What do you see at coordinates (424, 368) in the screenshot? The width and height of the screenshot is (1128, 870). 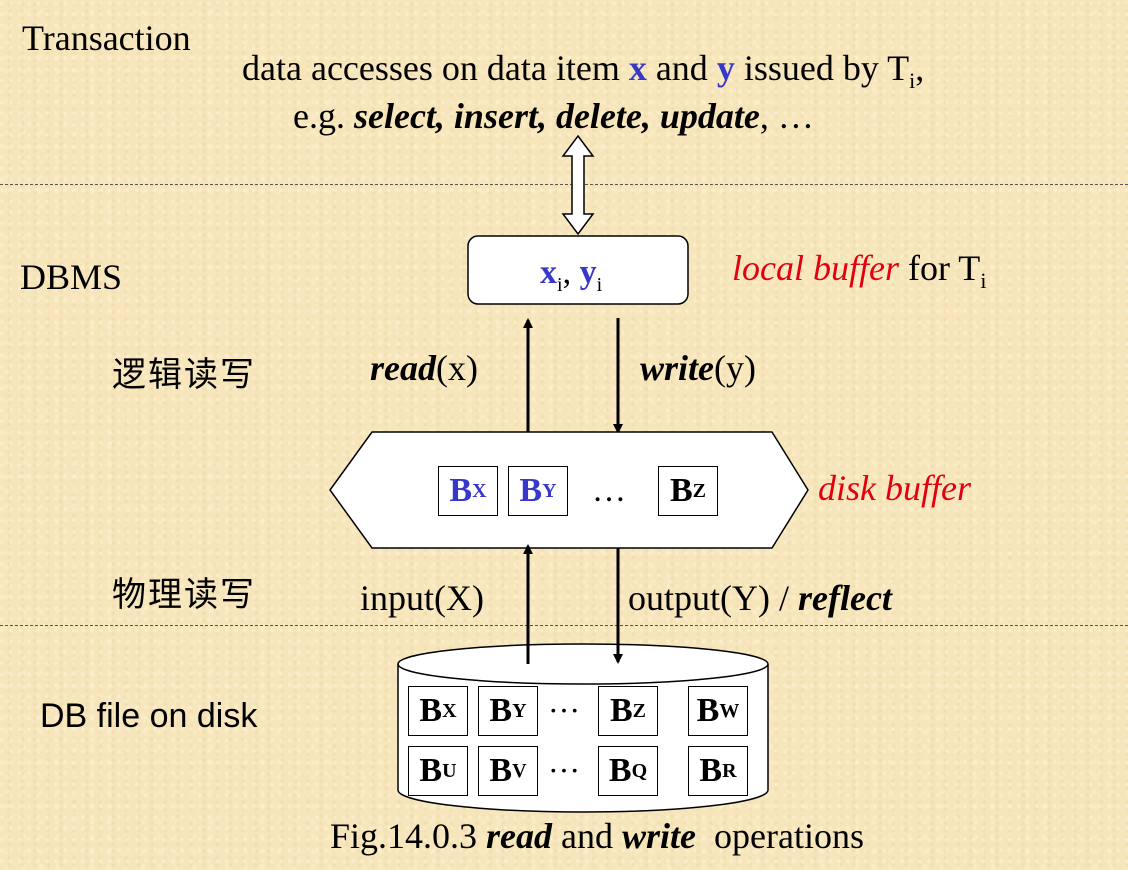 I see `read-label: read(x)` at bounding box center [424, 368].